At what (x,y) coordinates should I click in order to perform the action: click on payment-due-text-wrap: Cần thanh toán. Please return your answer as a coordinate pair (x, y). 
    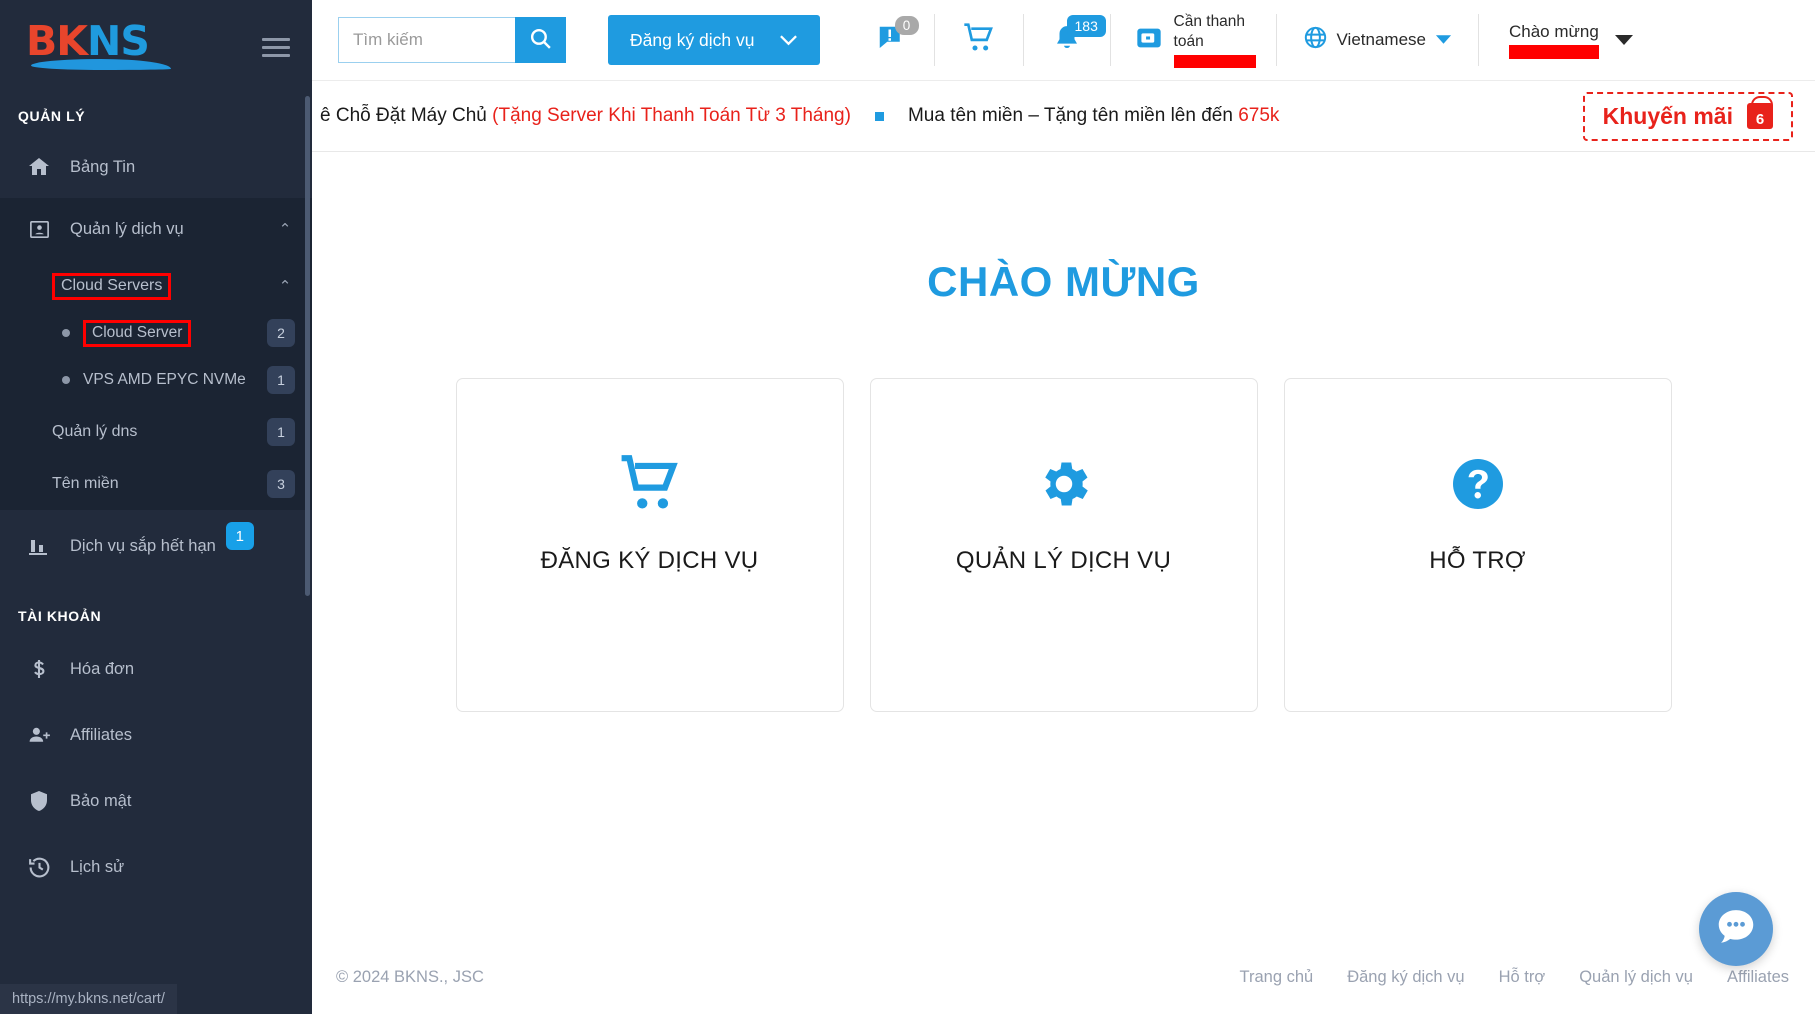
    Looking at the image, I should click on (1214, 40).